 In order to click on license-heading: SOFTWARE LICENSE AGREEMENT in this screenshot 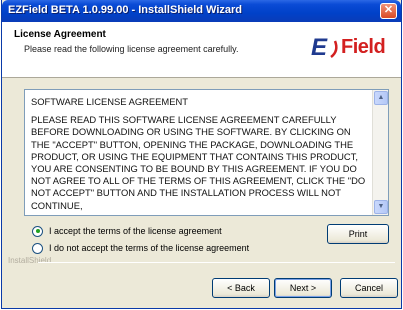, I will do `click(109, 101)`.